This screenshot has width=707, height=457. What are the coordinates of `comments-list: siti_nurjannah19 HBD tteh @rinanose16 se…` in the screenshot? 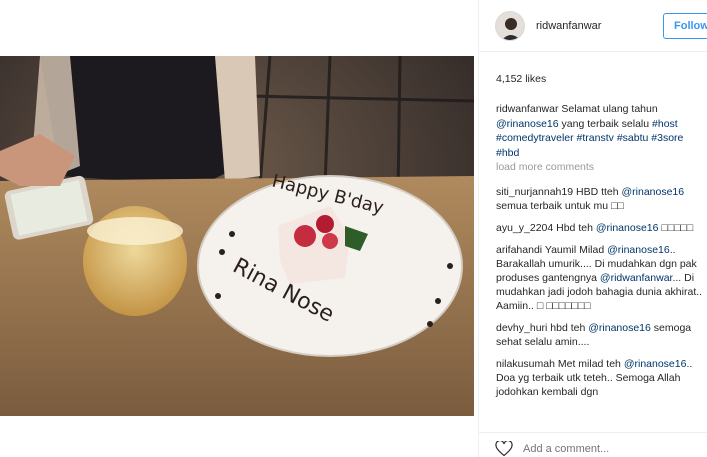 It's located at (601, 296).